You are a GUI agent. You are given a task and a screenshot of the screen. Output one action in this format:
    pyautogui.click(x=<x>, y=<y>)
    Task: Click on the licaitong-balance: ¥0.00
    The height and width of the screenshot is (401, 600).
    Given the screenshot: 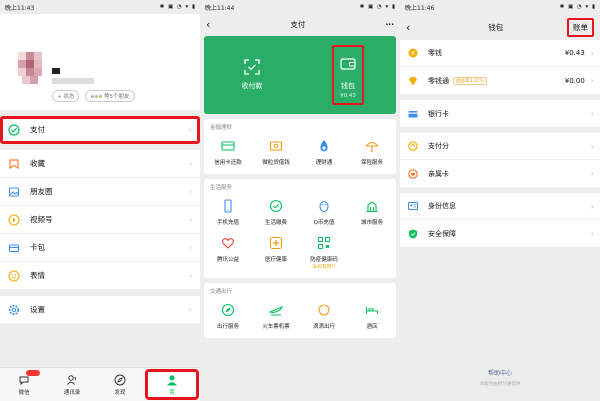 What is the action you would take?
    pyautogui.click(x=574, y=80)
    